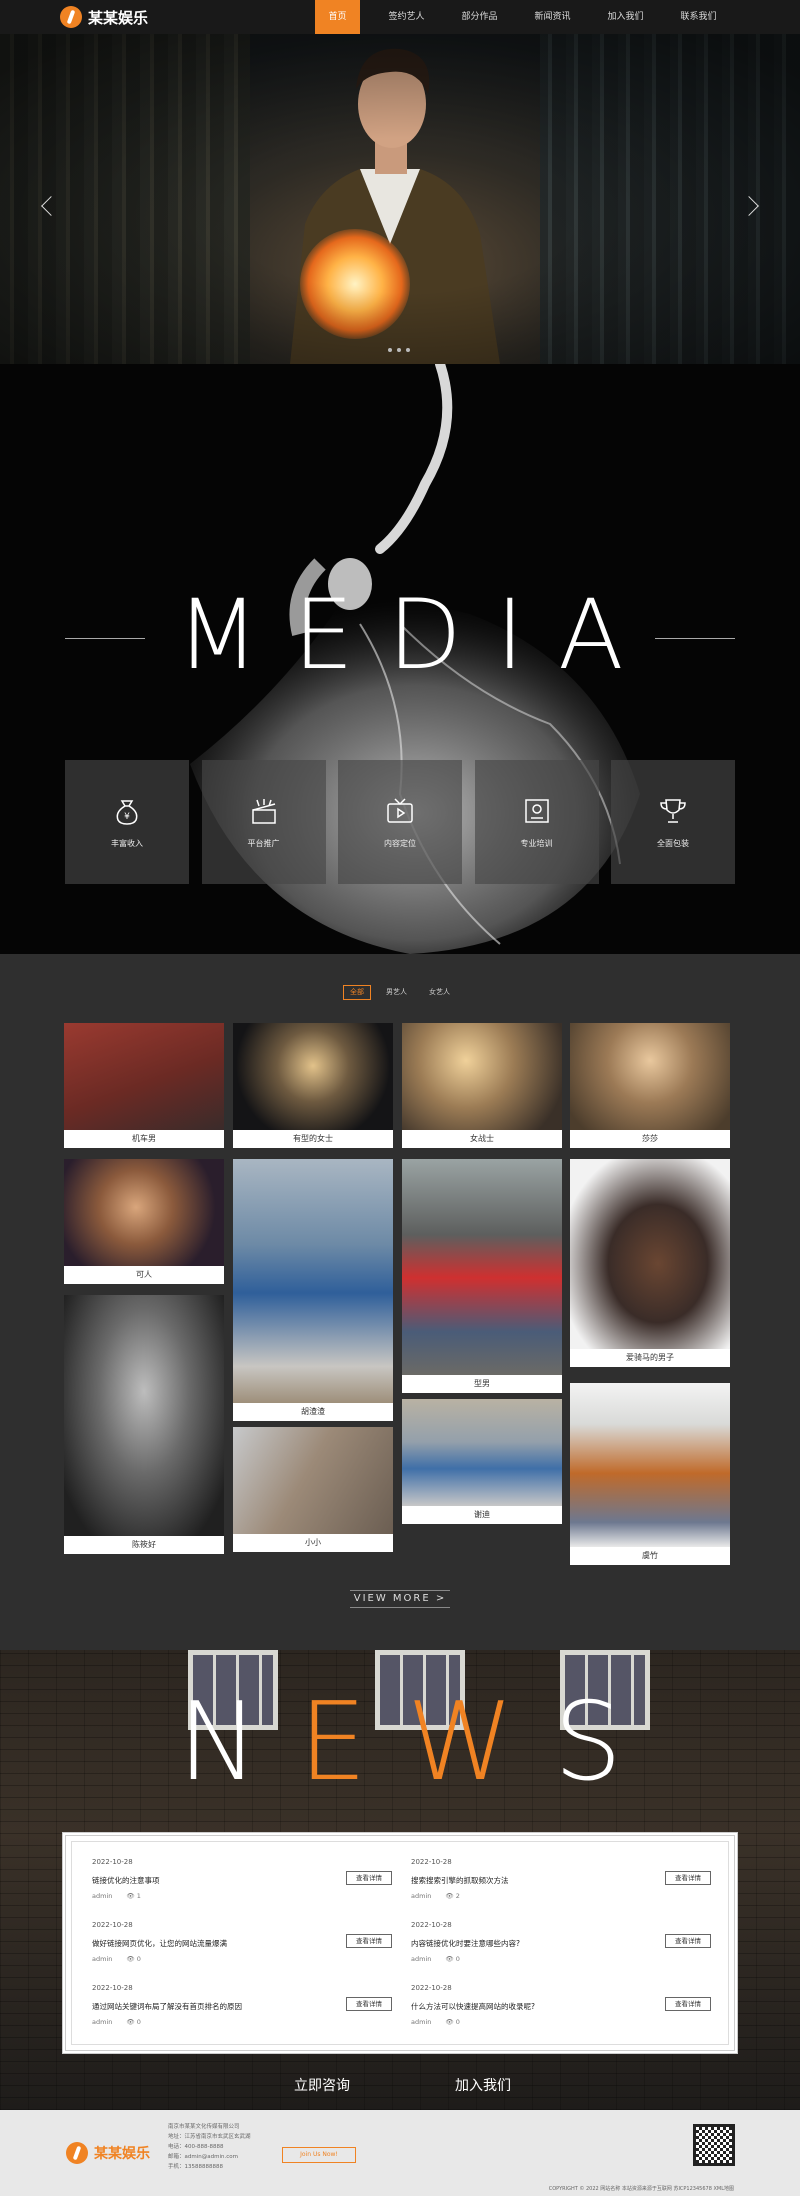 This screenshot has height=2196, width=800. I want to click on artist-card: 有型的女士, so click(313, 1085).